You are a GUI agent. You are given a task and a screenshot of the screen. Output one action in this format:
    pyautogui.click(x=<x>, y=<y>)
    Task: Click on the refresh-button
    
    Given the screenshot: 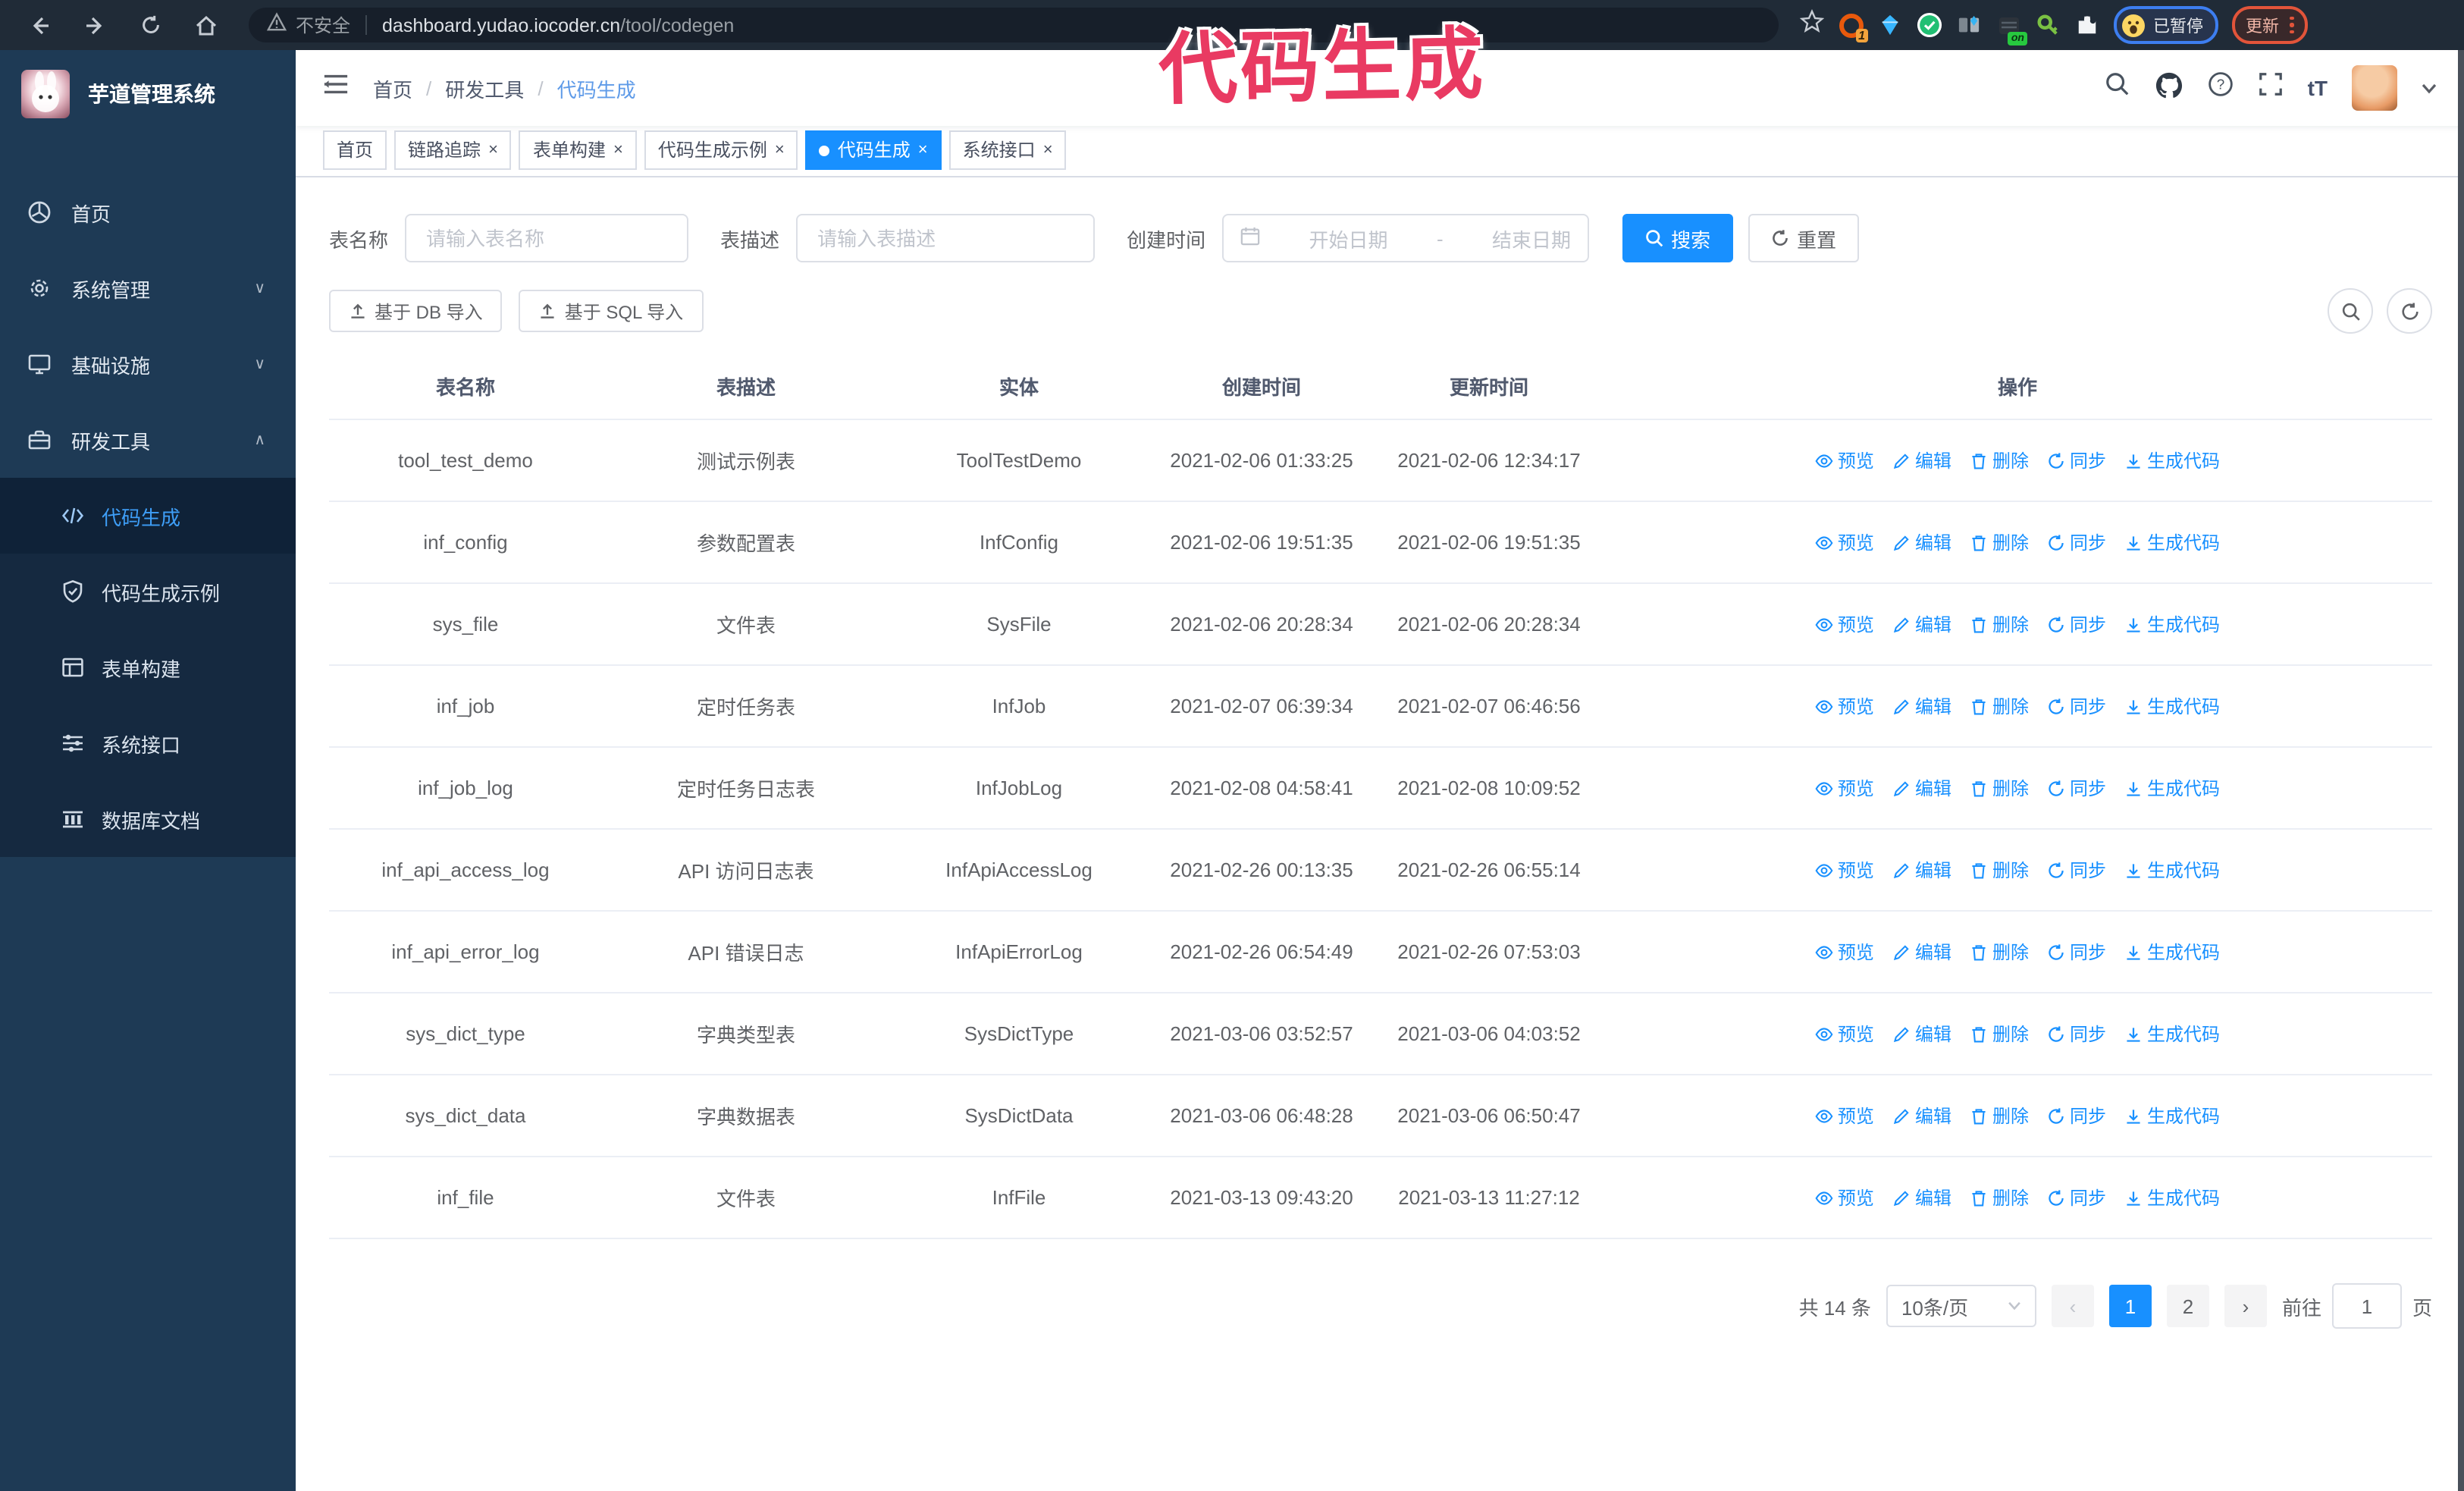 What is the action you would take?
    pyautogui.click(x=2410, y=311)
    